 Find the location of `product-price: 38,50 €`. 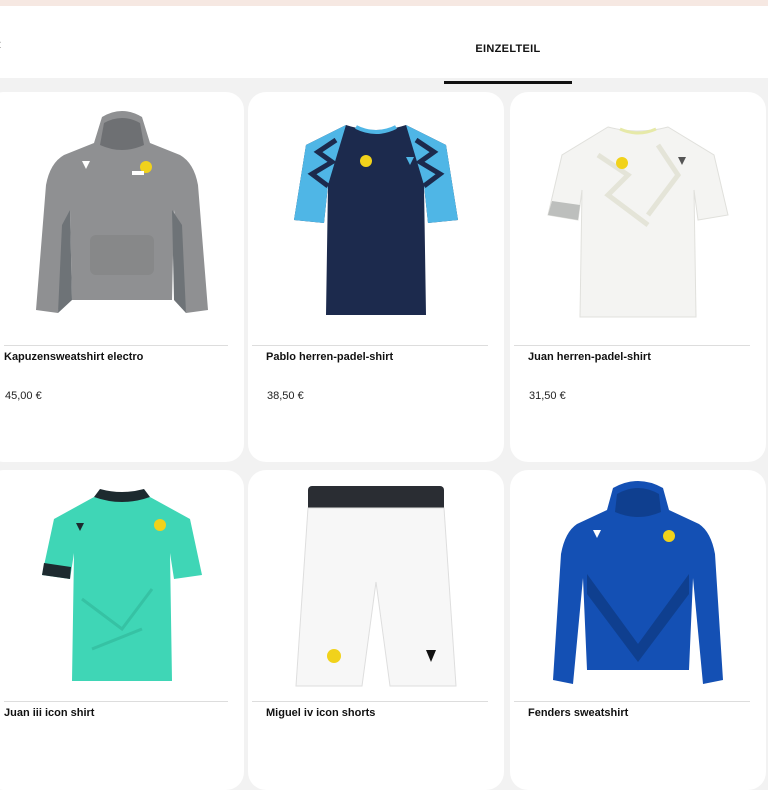

product-price: 38,50 € is located at coordinates (285, 396).